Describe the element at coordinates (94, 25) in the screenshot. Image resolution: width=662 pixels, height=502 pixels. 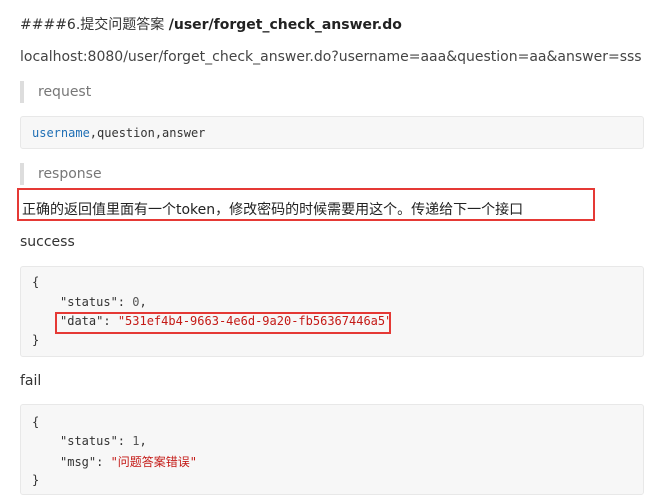
I see `heading-prefix: ####6.提交问题答案` at that location.